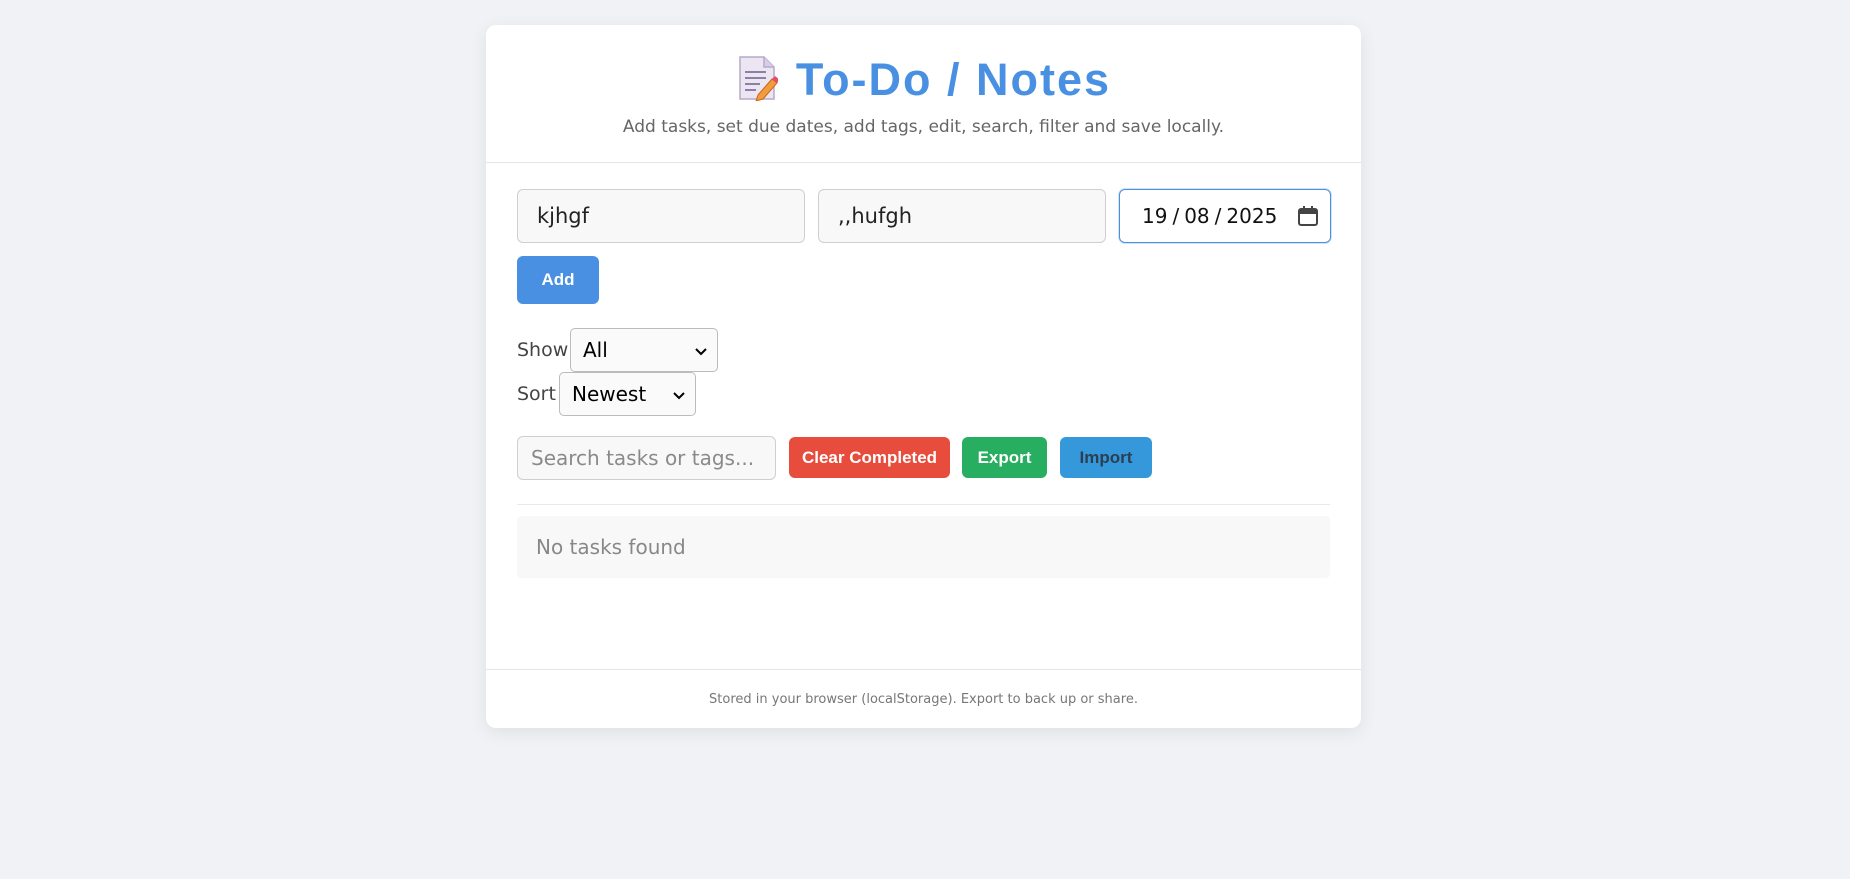  What do you see at coordinates (953, 79) in the screenshot?
I see `page-title: To-Do / Notes` at bounding box center [953, 79].